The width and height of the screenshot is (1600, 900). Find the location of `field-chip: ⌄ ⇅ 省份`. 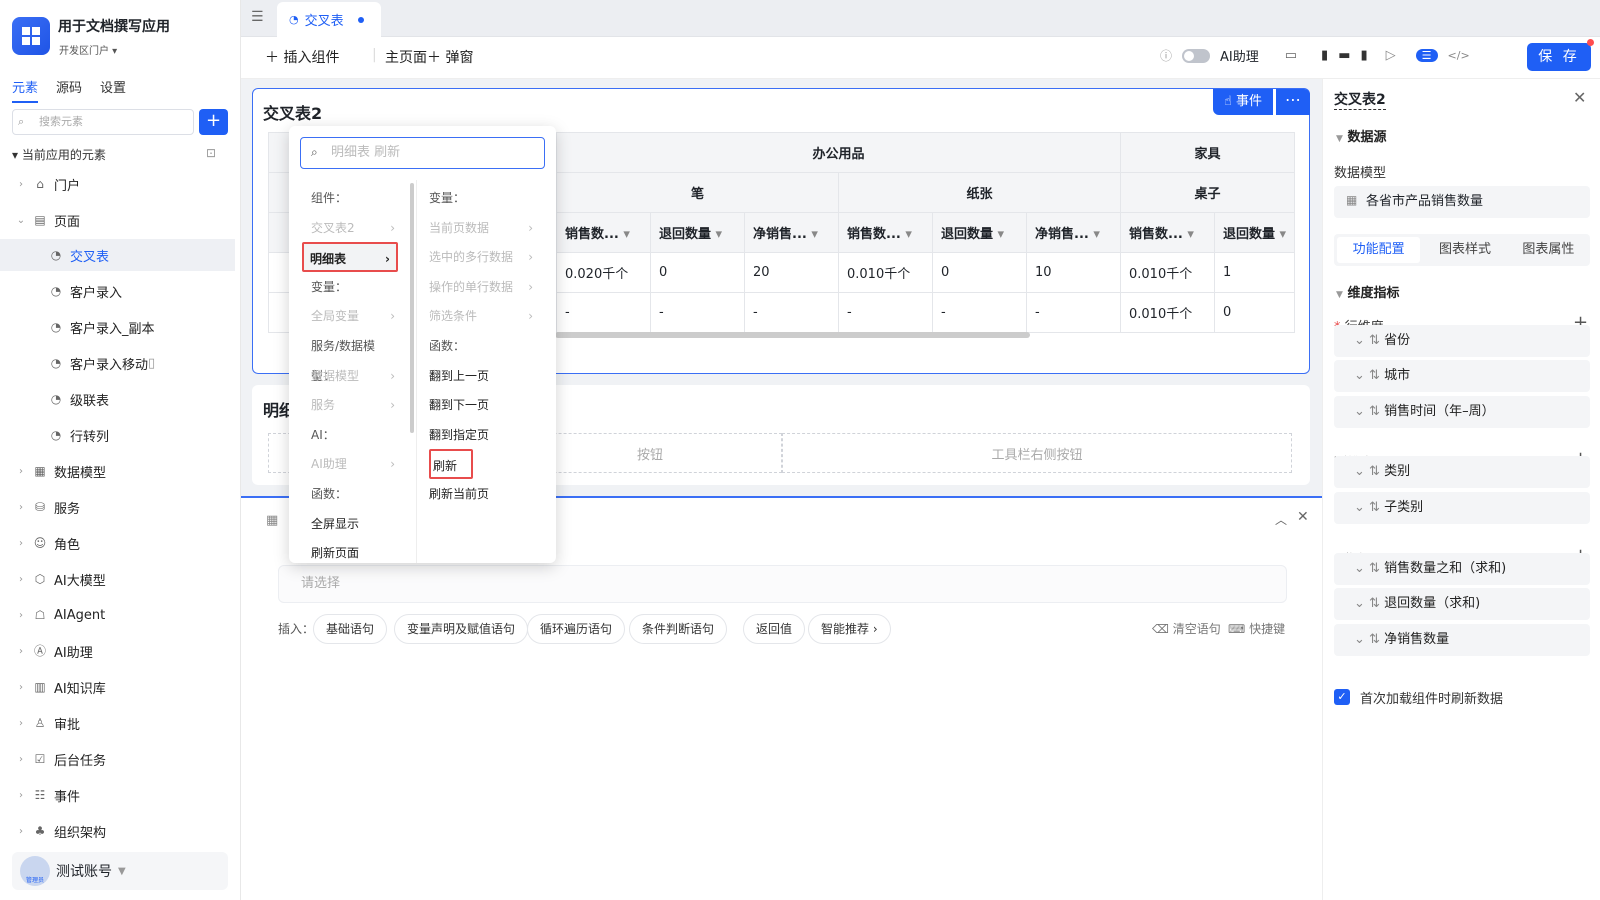

field-chip: ⌄ ⇅ 省份 is located at coordinates (1462, 341).